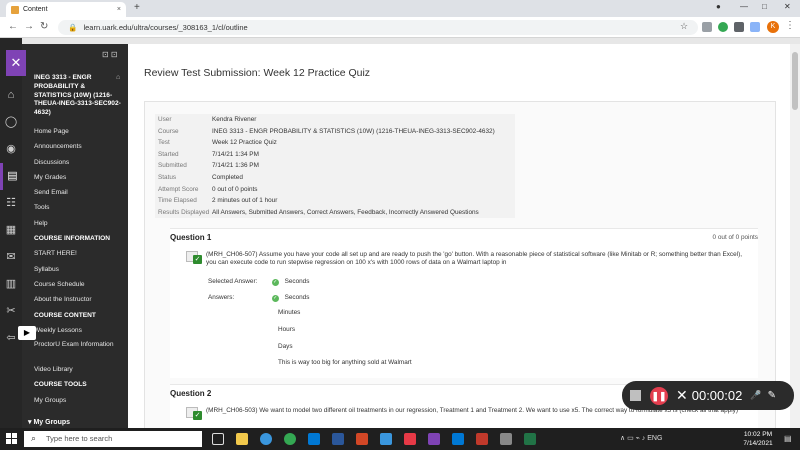  I want to click on course-menu-item: Weekly Lessons, so click(80, 330).